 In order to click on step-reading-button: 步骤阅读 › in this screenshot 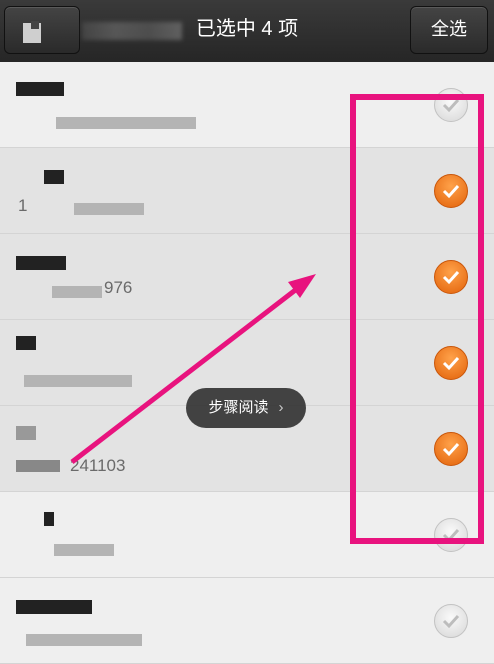, I will do `click(246, 408)`.